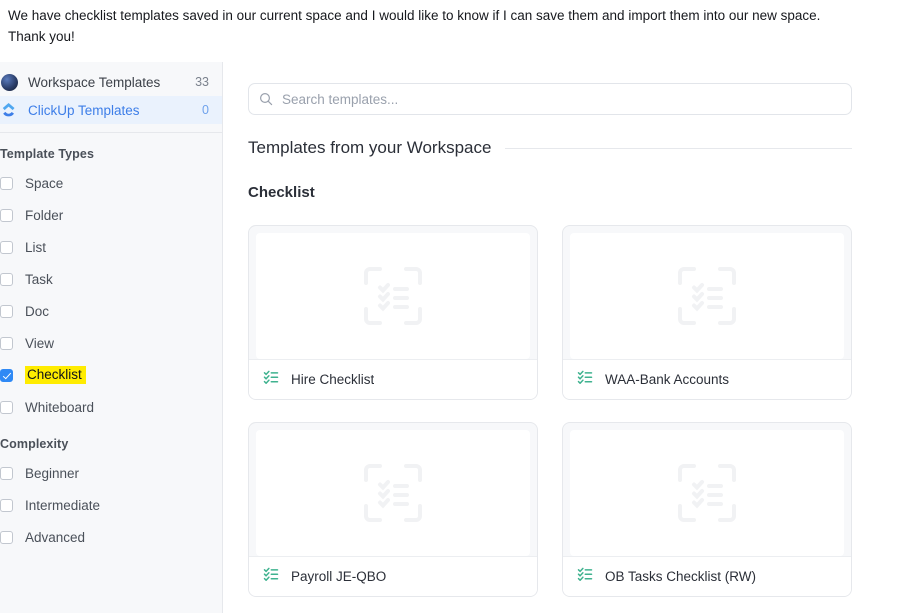  What do you see at coordinates (205, 110) in the screenshot?
I see `sidebar-item-count: 0` at bounding box center [205, 110].